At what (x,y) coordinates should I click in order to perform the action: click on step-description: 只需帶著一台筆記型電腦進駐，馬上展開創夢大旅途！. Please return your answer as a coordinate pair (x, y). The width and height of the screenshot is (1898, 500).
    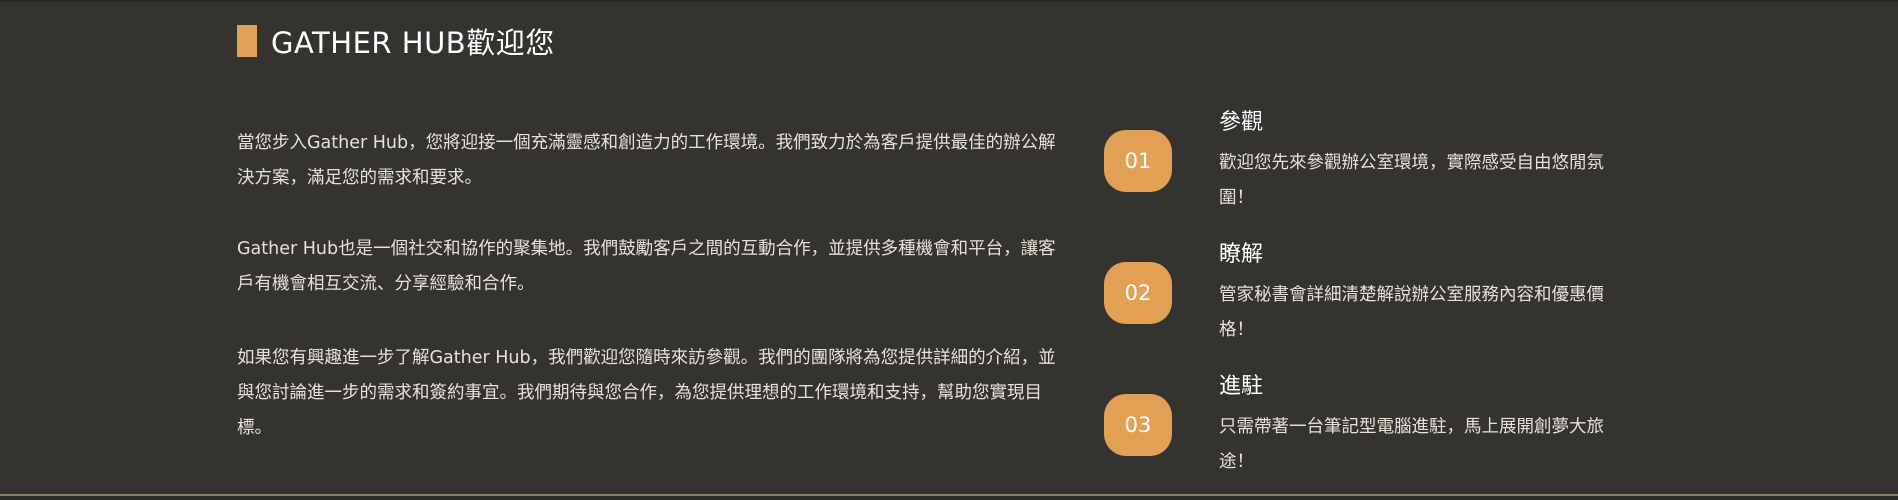
    Looking at the image, I should click on (1411, 444).